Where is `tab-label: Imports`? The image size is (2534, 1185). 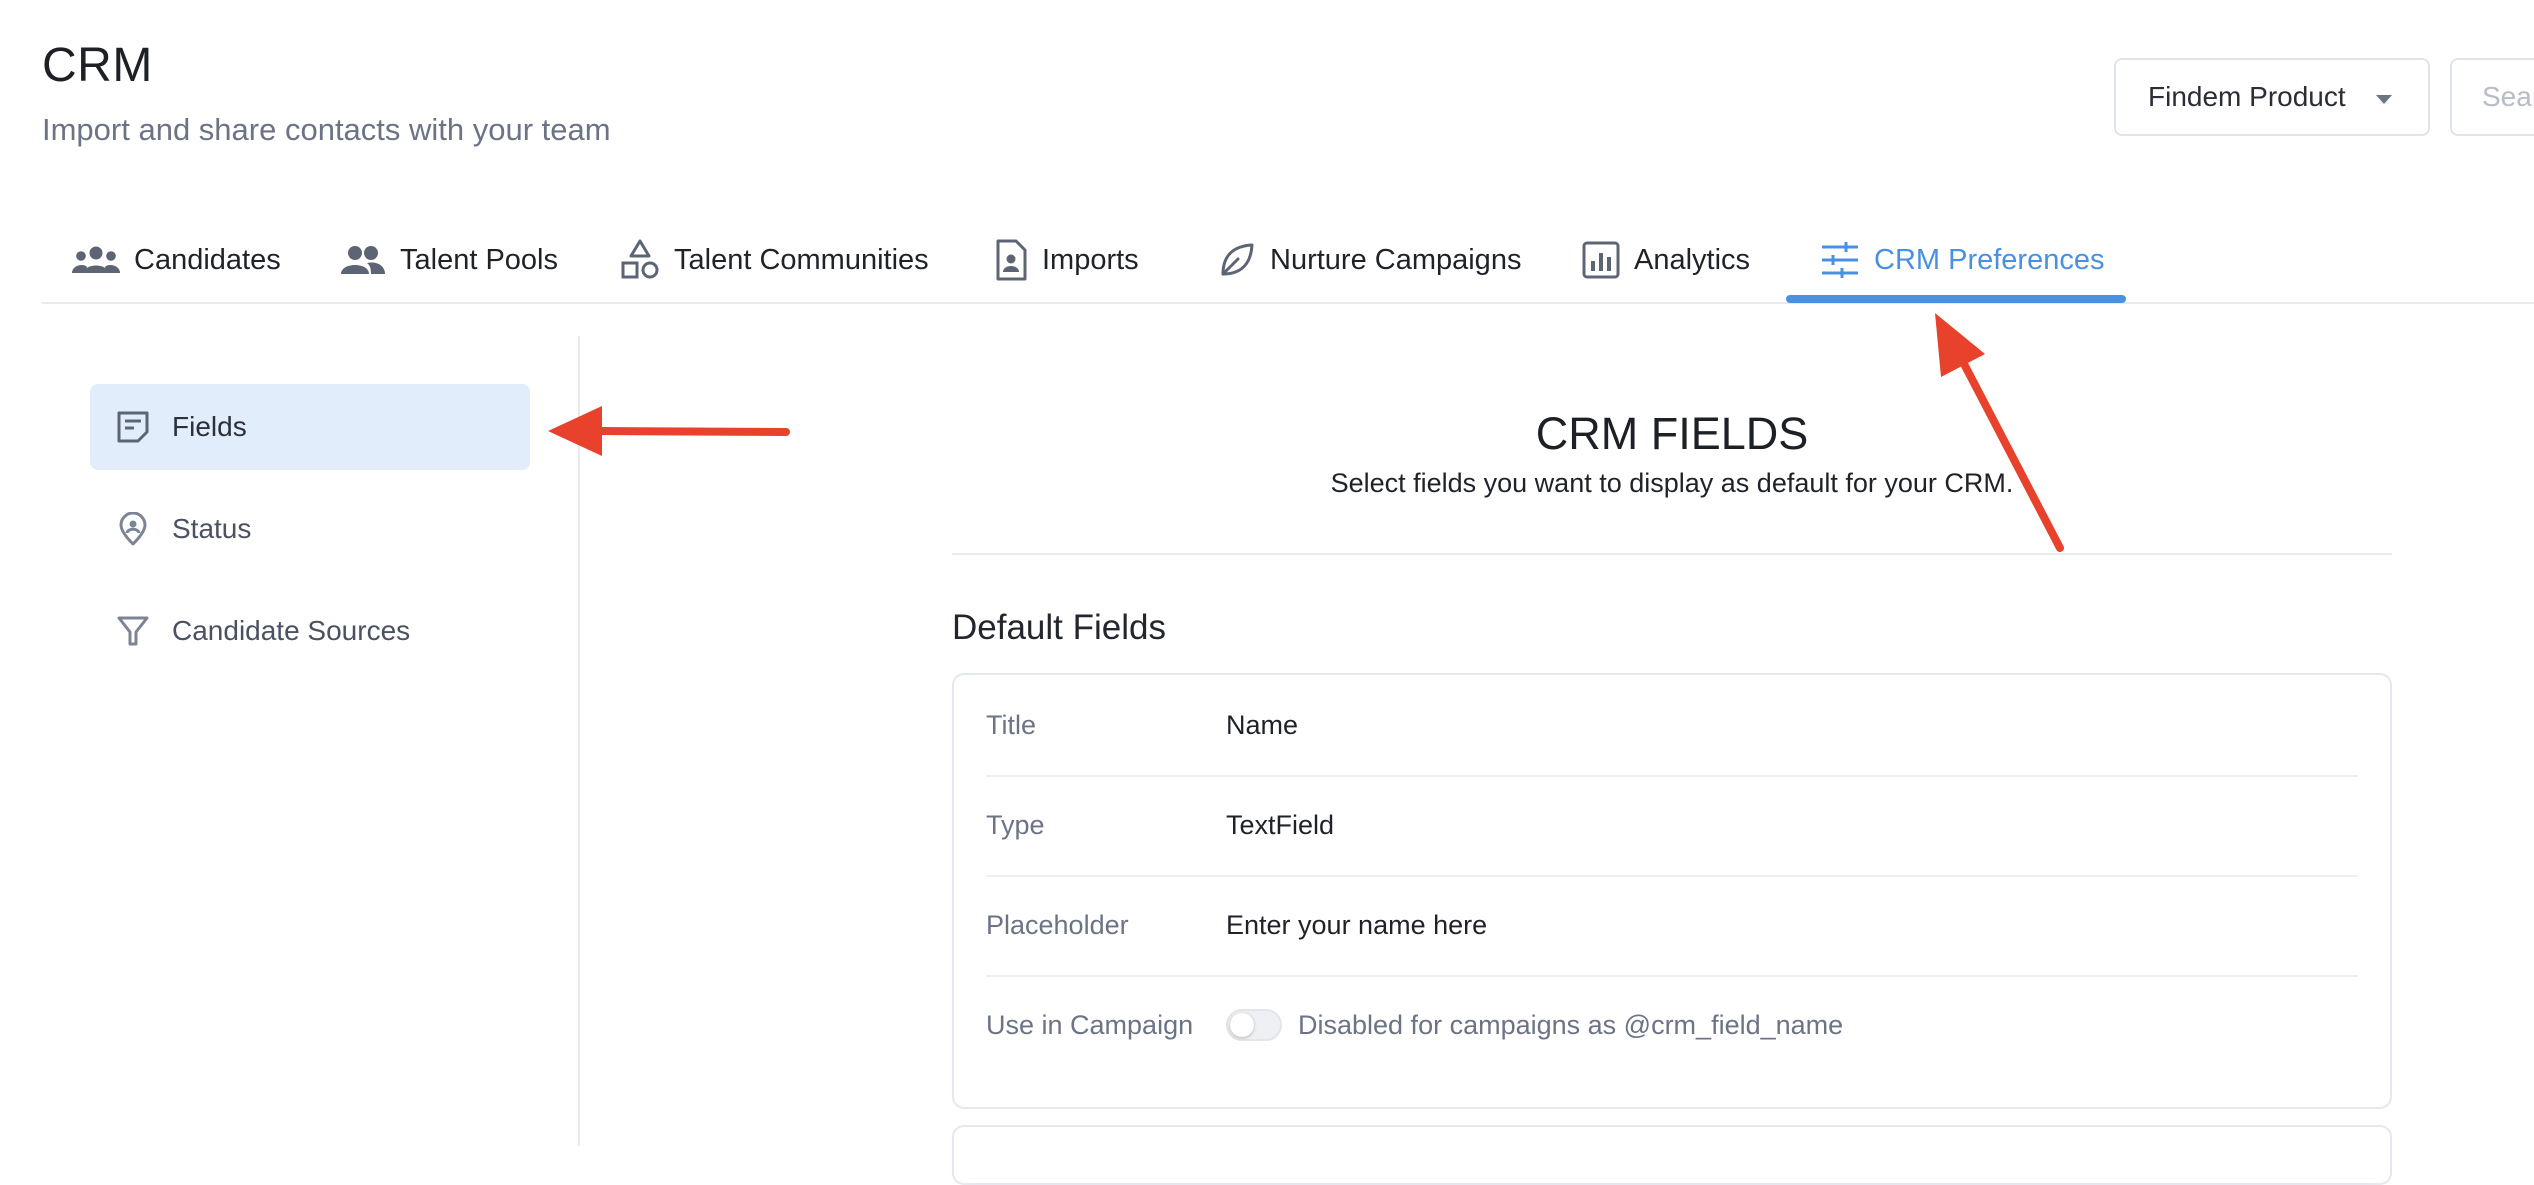
tab-label: Imports is located at coordinates (1090, 259).